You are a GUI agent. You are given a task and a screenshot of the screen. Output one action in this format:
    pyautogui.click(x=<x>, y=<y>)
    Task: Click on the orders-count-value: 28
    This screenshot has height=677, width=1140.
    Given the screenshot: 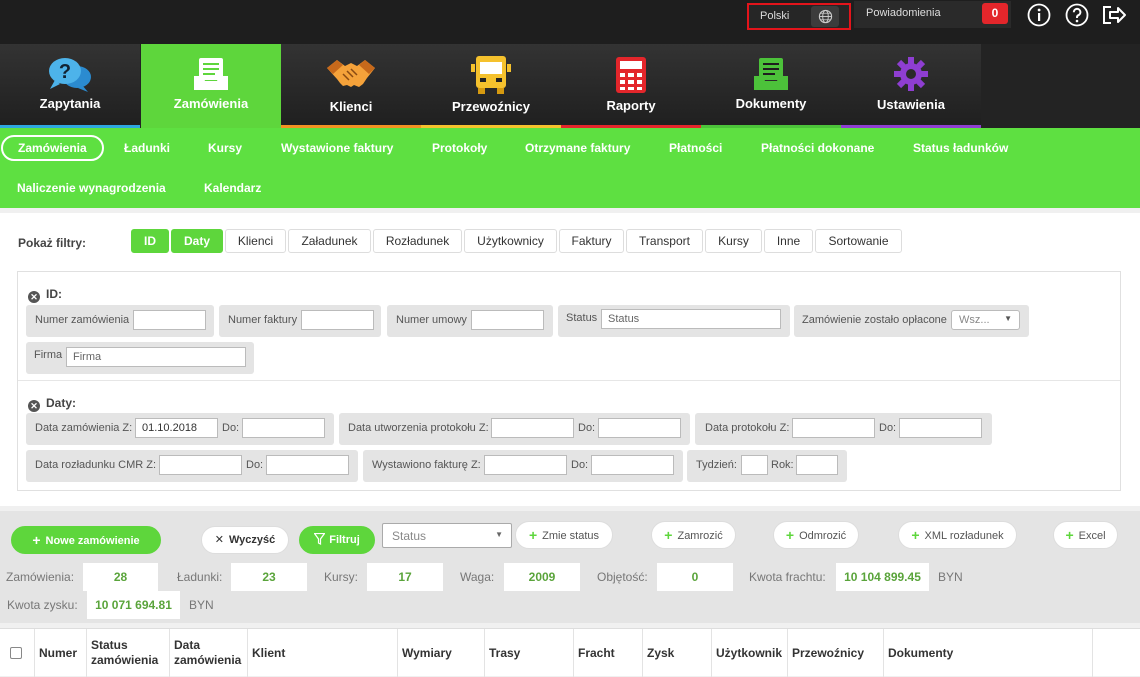 What is the action you would take?
    pyautogui.click(x=120, y=577)
    